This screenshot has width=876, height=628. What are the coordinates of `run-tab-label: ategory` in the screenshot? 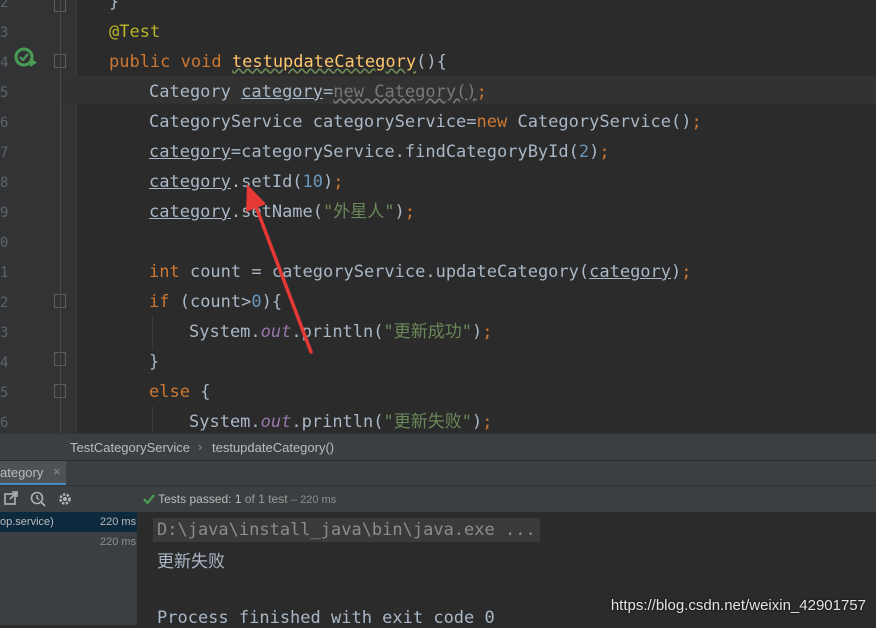 It's located at (22, 472).